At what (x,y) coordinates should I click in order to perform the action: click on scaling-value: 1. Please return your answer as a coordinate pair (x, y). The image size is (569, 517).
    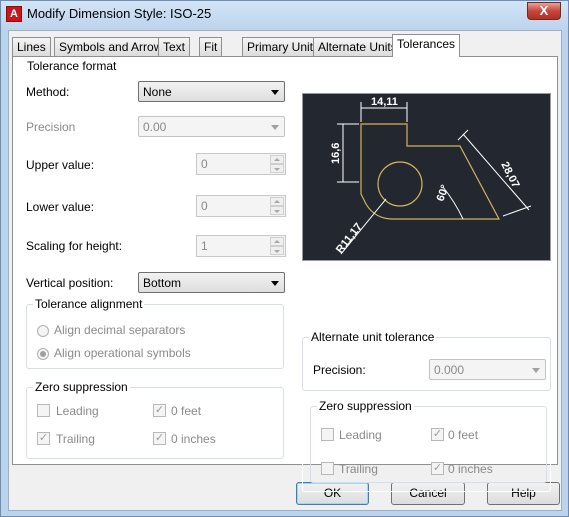
    Looking at the image, I should click on (204, 246).